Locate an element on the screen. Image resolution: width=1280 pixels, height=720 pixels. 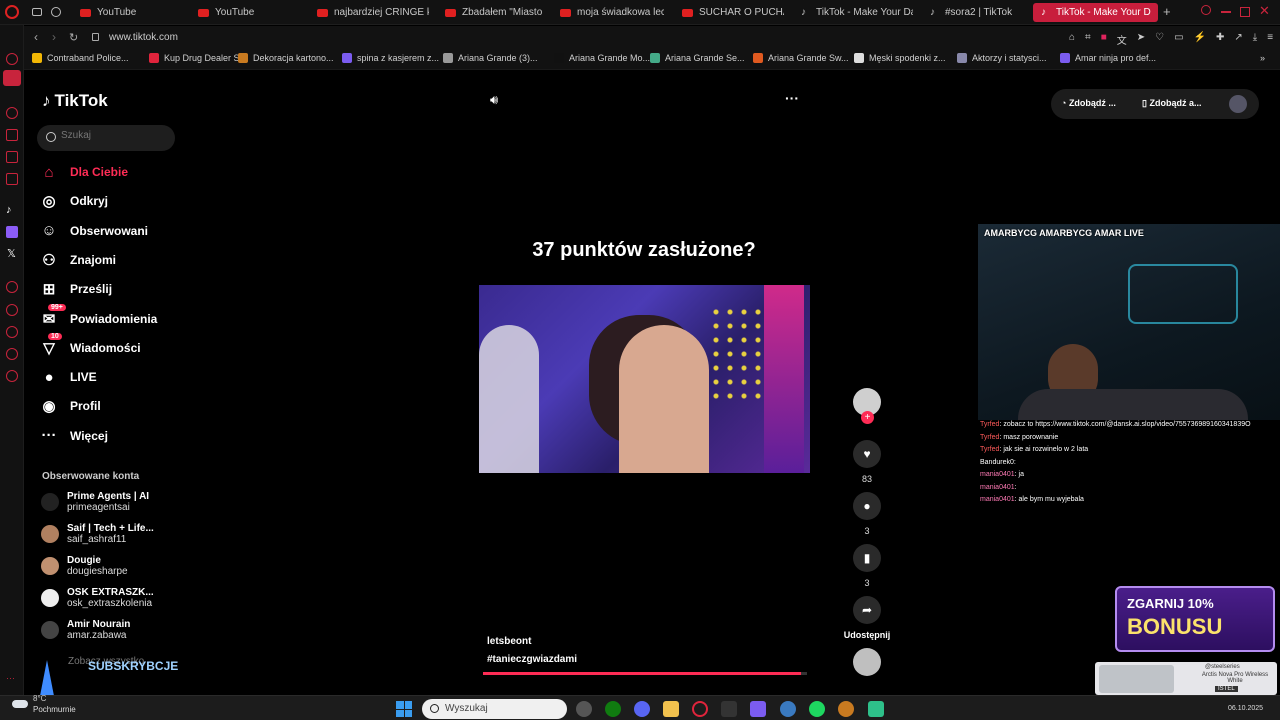
forward-icon: › is located at coordinates (54, 37).